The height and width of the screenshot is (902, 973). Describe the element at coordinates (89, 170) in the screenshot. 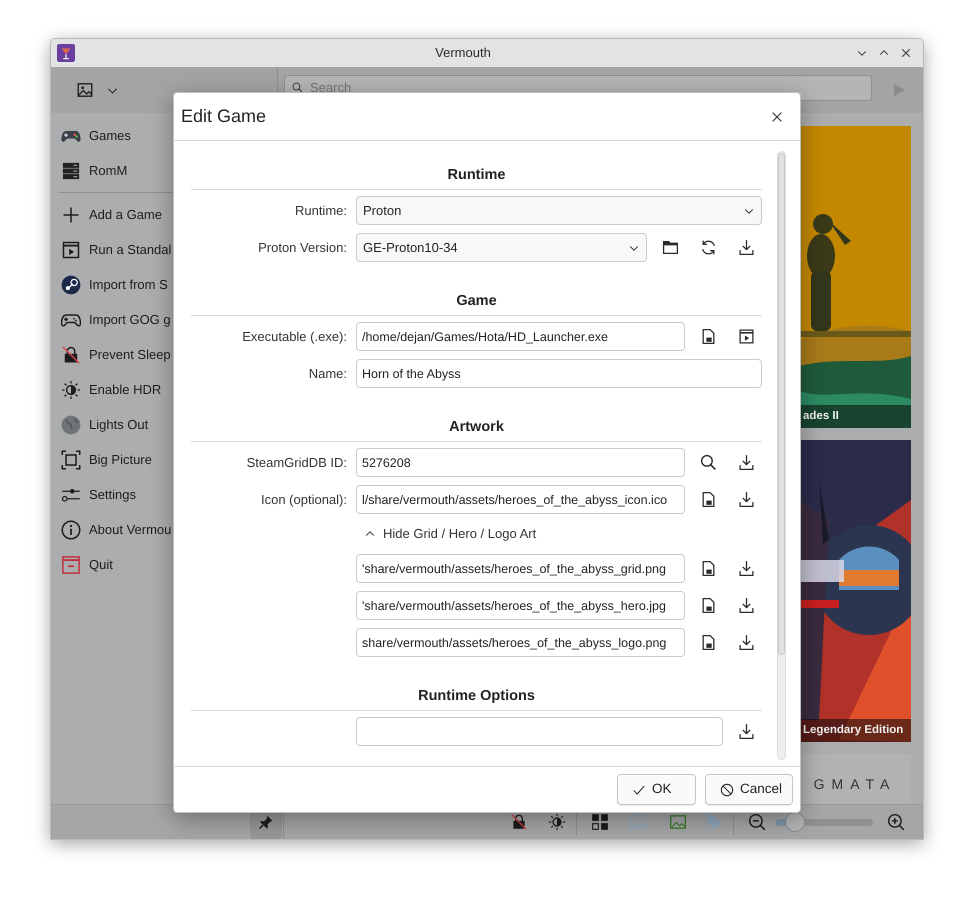

I see `sidebar-item: RomM` at that location.